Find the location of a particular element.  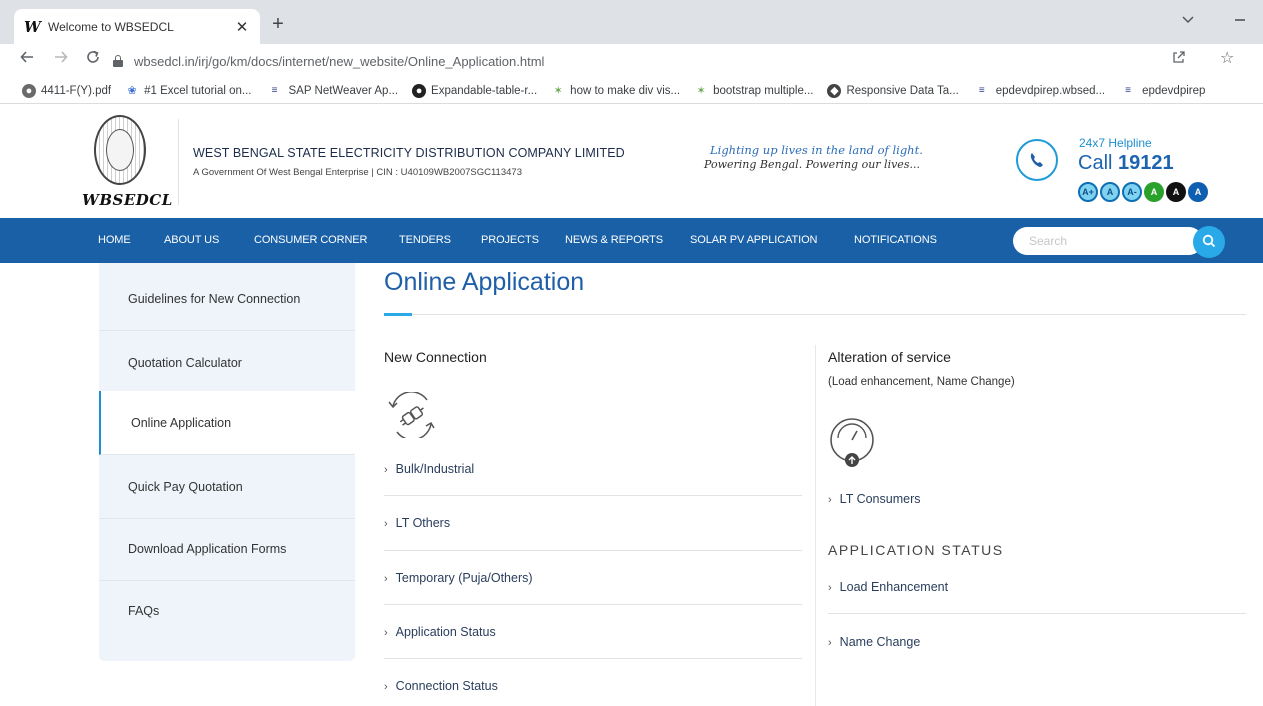

phone-call-icon is located at coordinates (1037, 160).